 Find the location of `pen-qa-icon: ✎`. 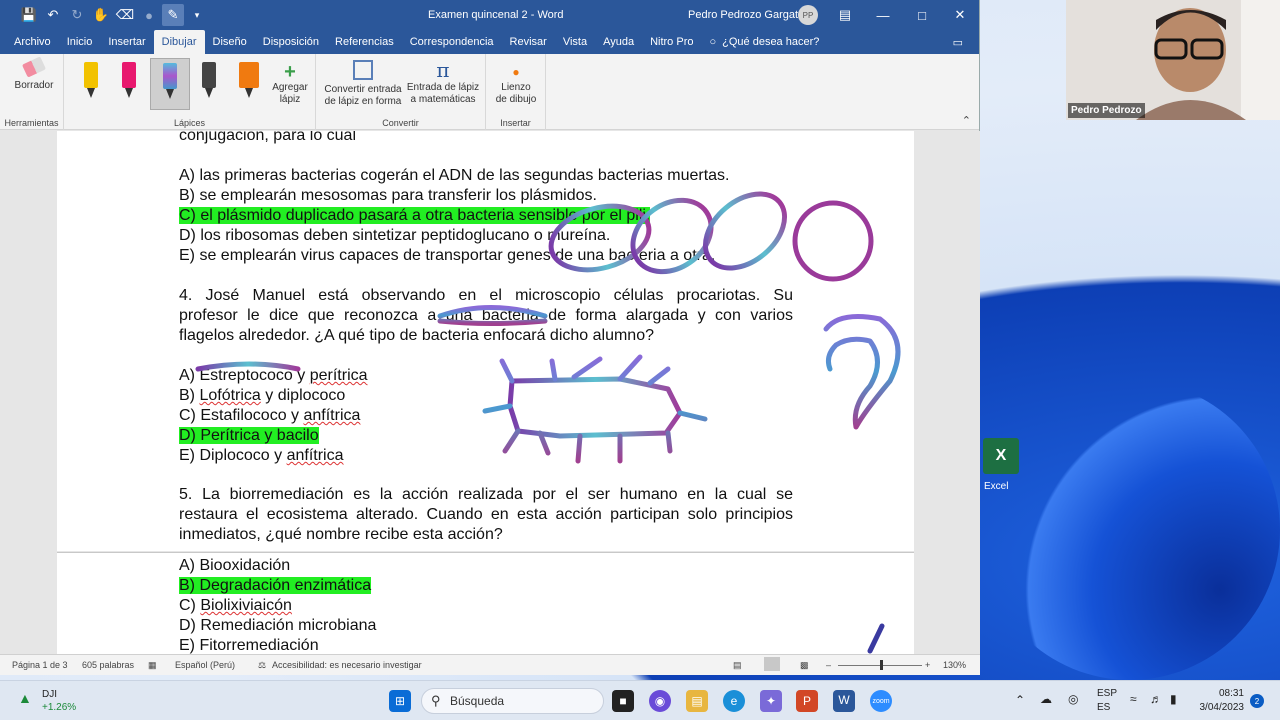

pen-qa-icon: ✎ is located at coordinates (173, 15).